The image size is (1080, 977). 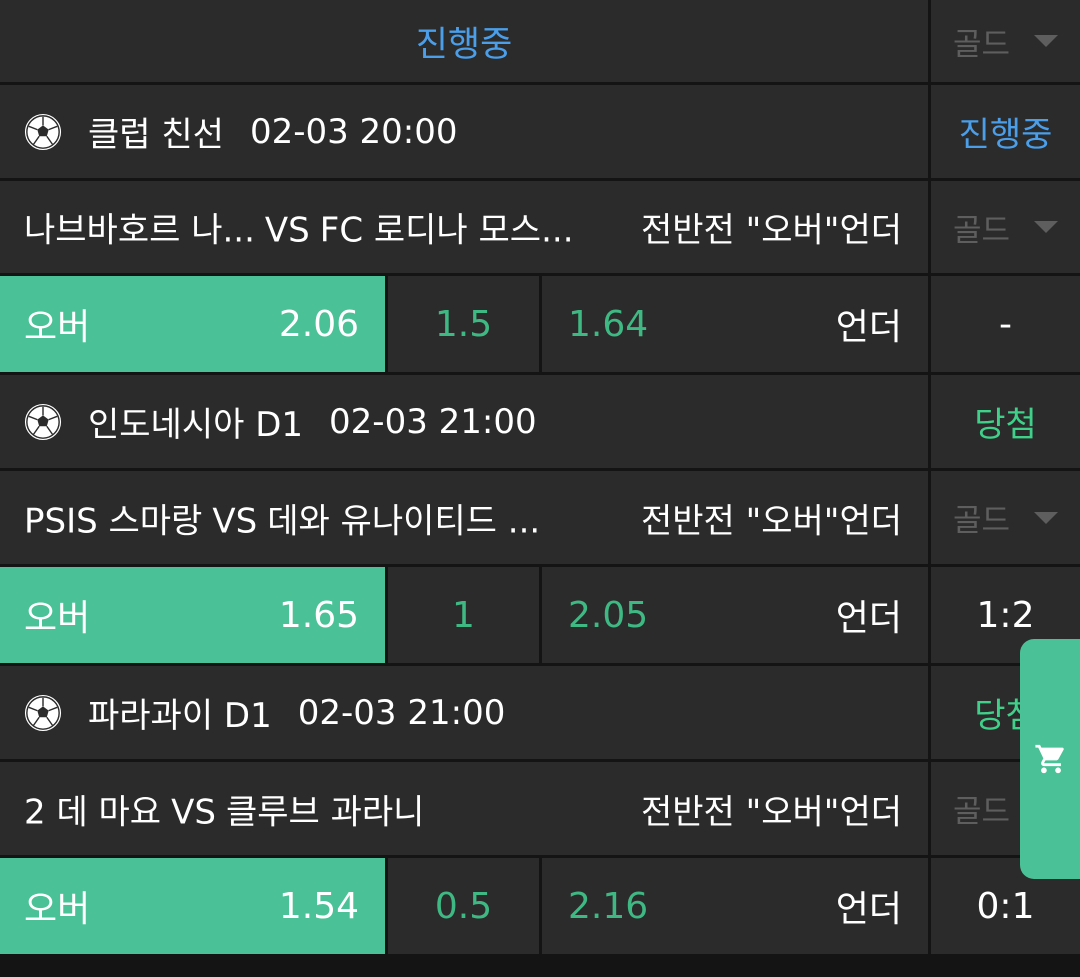 I want to click on league-name: 클럽 친선, so click(x=156, y=135).